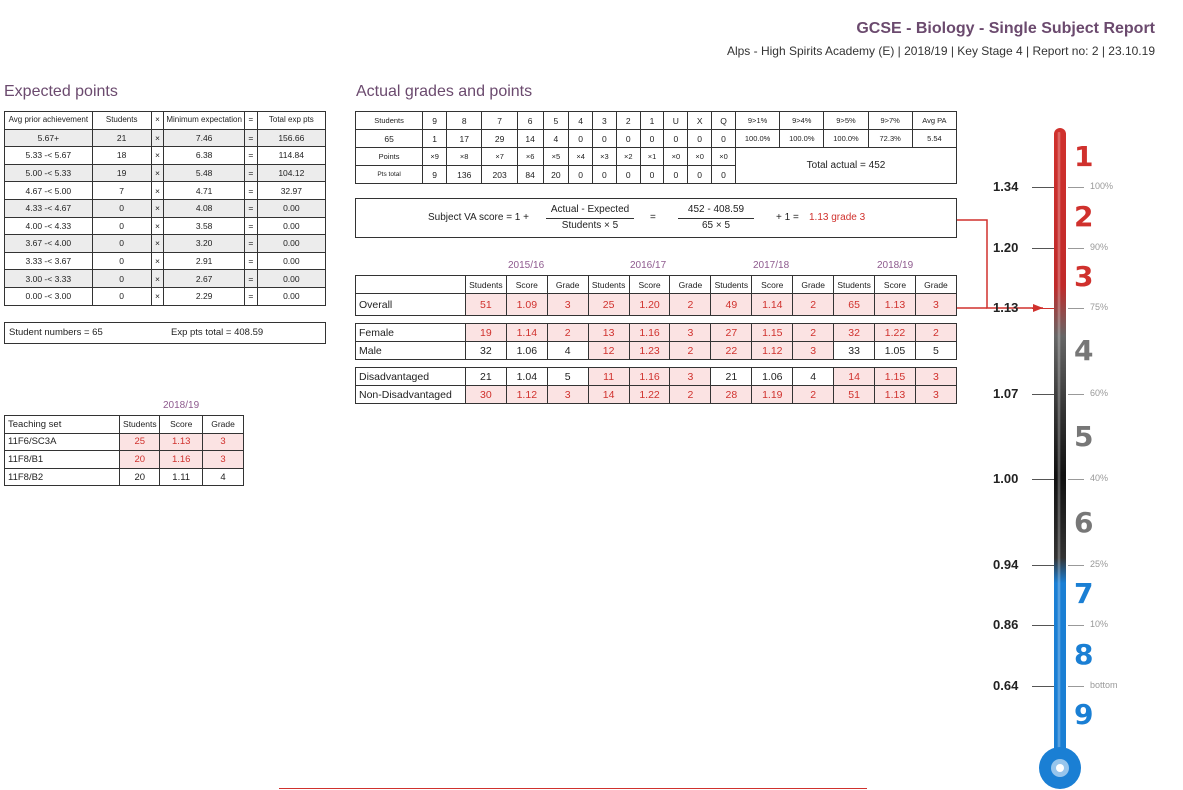  I want to click on table-cell: 1.13, so click(181, 442).